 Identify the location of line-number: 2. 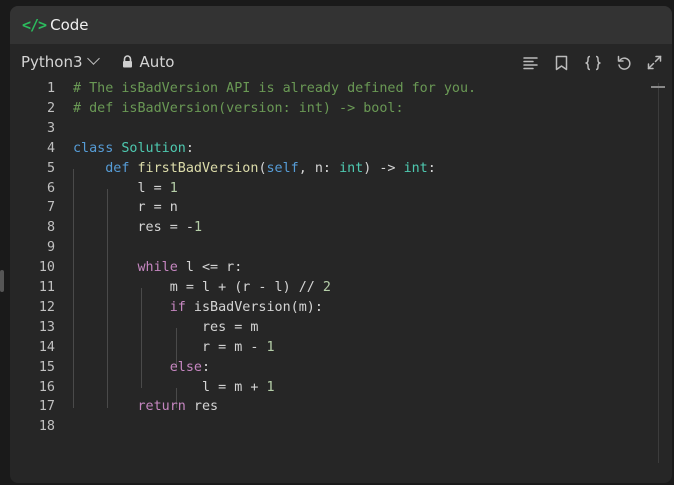
(50, 108).